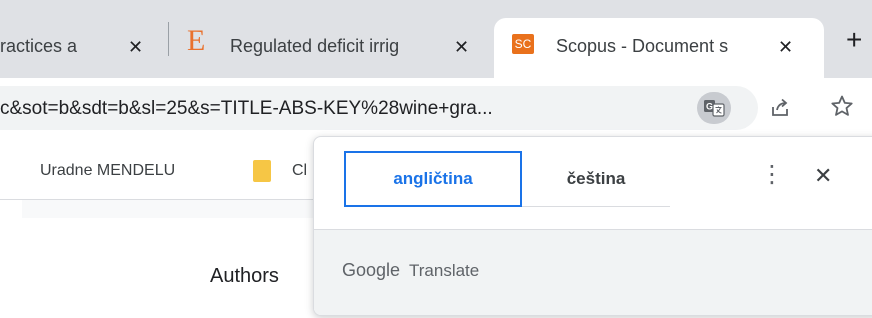 The width and height of the screenshot is (872, 318). What do you see at coordinates (196, 40) in the screenshot?
I see `tab-favicon-e: E` at bounding box center [196, 40].